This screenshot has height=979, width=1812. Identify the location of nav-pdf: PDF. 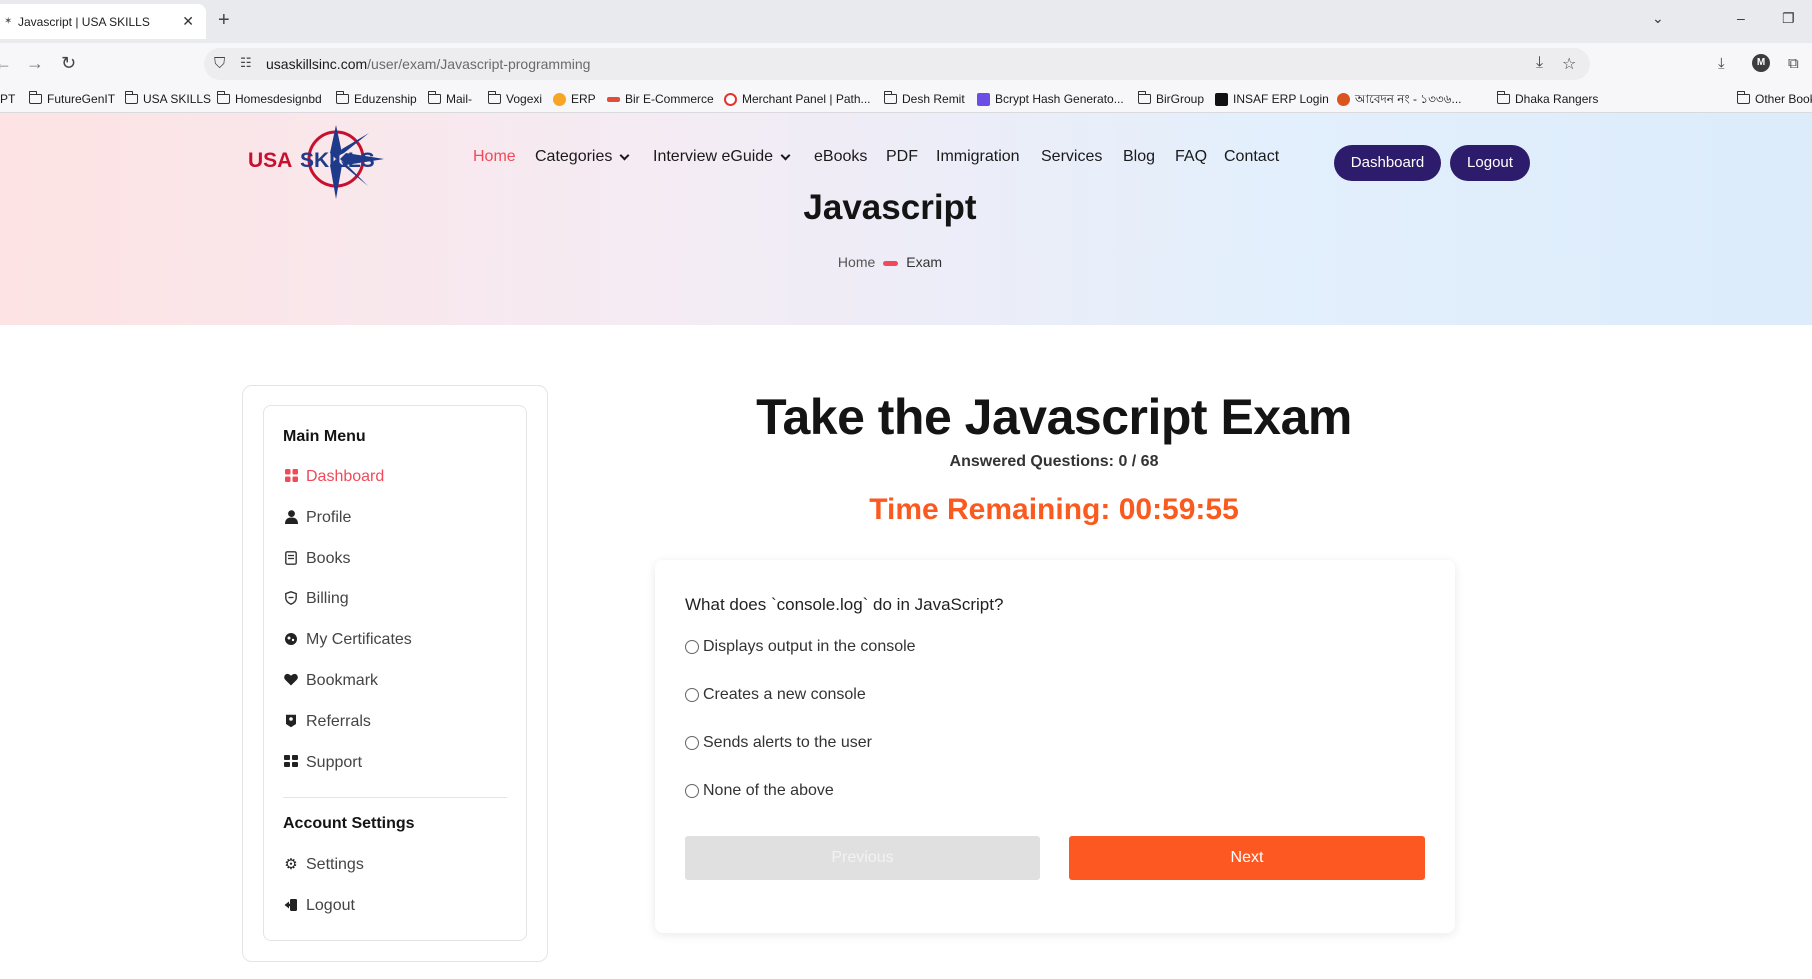
(902, 157).